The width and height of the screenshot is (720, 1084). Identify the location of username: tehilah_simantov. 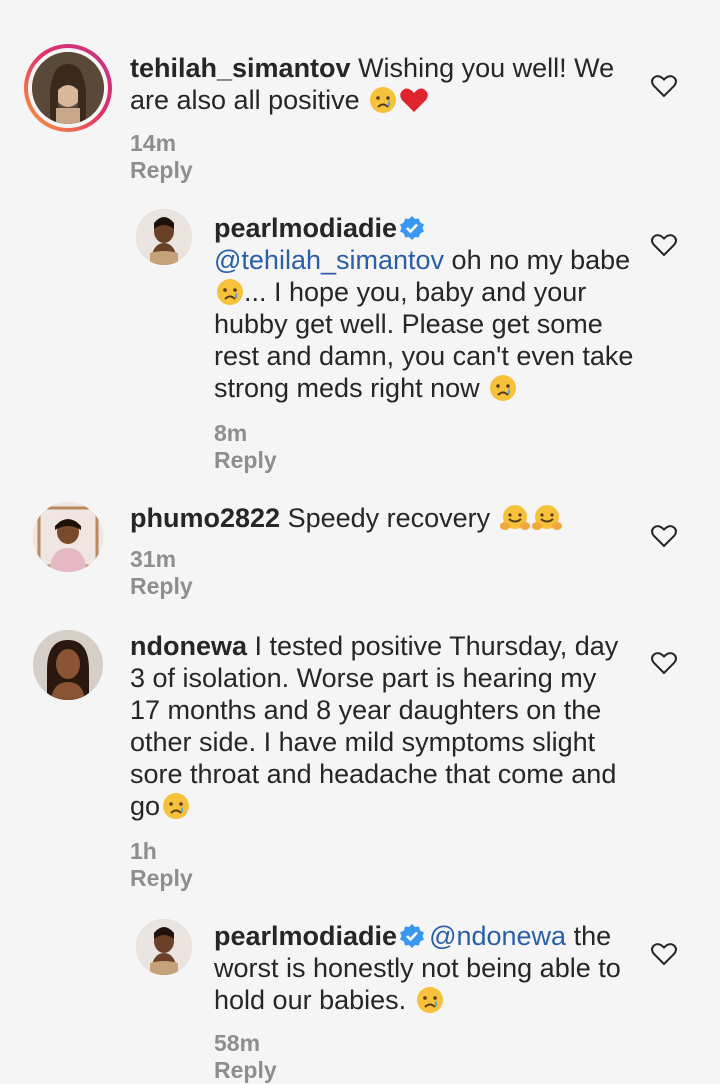
(240, 68).